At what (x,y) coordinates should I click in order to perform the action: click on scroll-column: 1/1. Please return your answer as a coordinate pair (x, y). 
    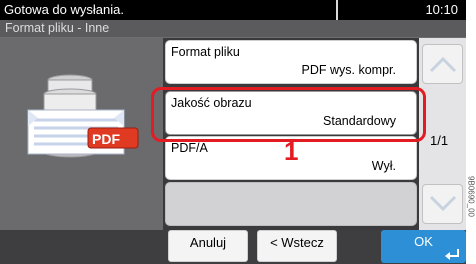
    Looking at the image, I should click on (442, 134).